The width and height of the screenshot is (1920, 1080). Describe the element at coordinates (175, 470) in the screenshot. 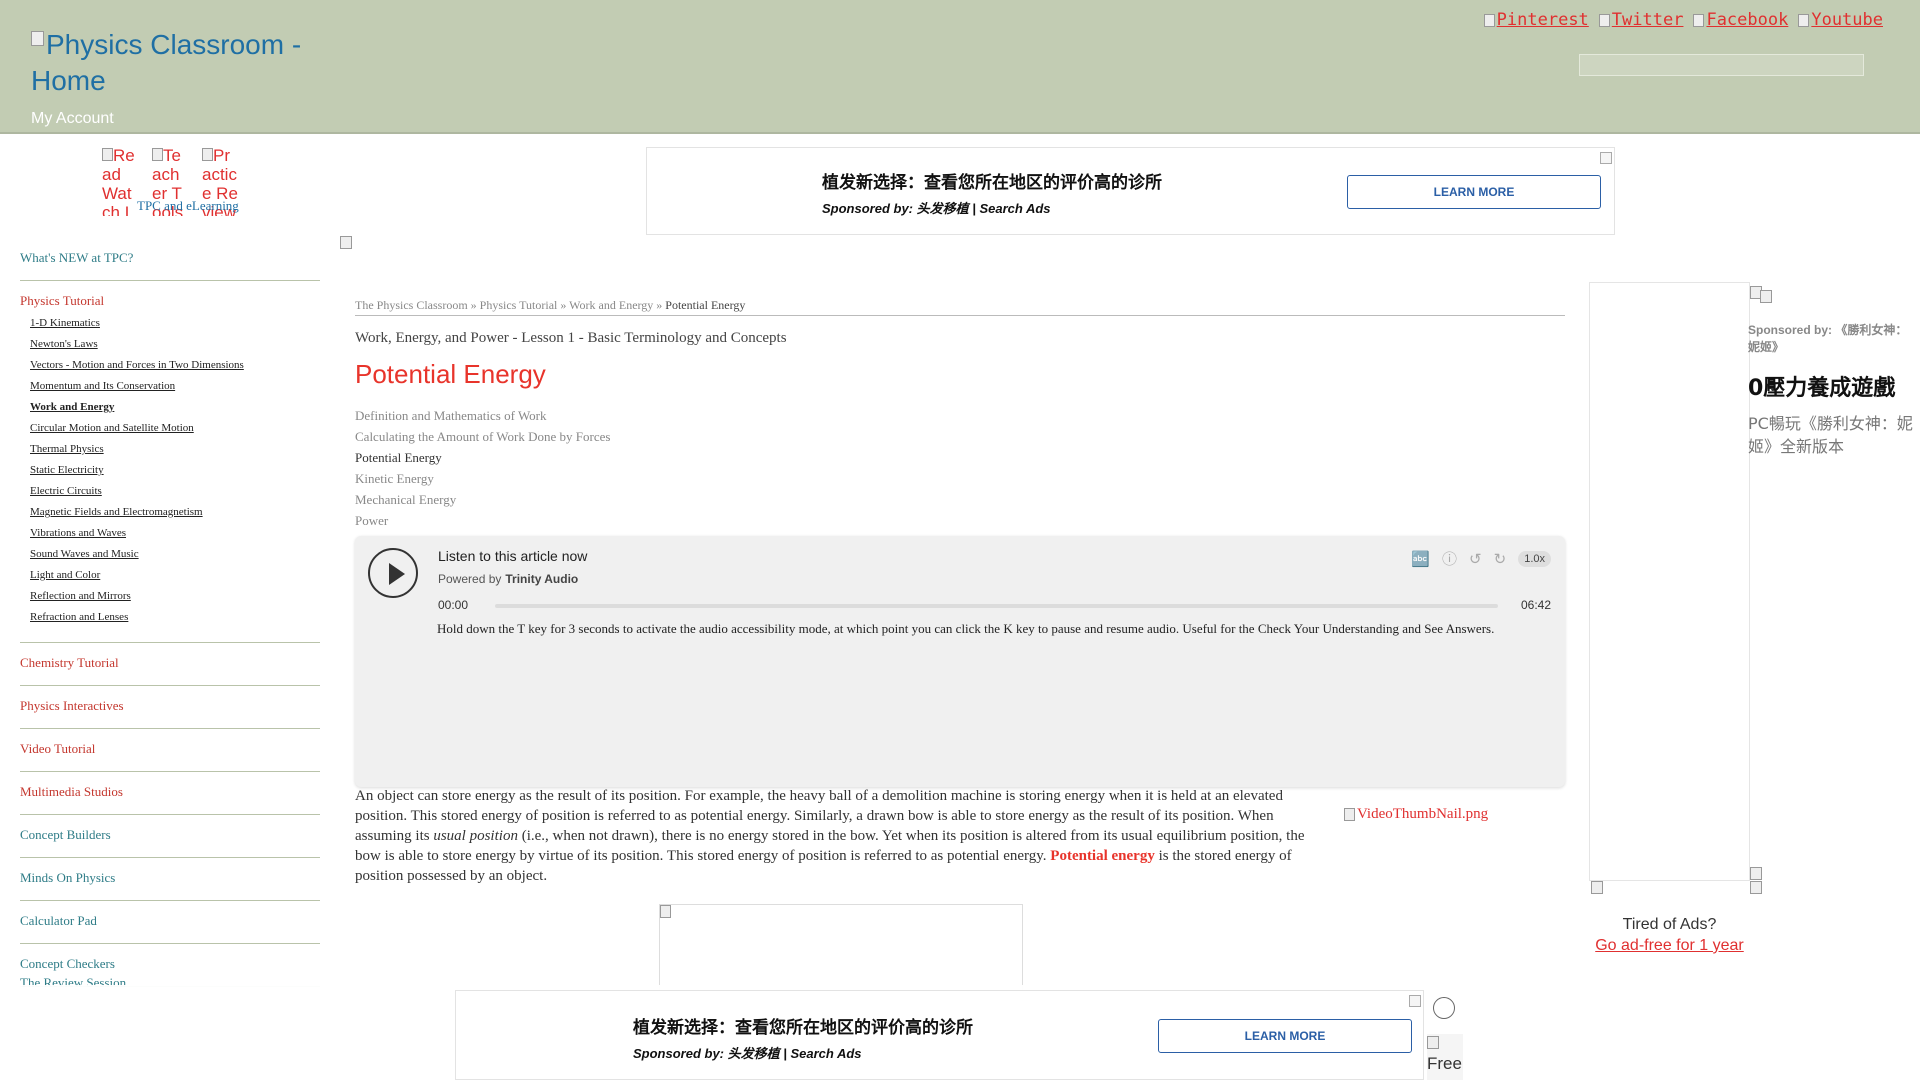

I see `sidebar-item-static-electricity: Static Electricity` at that location.